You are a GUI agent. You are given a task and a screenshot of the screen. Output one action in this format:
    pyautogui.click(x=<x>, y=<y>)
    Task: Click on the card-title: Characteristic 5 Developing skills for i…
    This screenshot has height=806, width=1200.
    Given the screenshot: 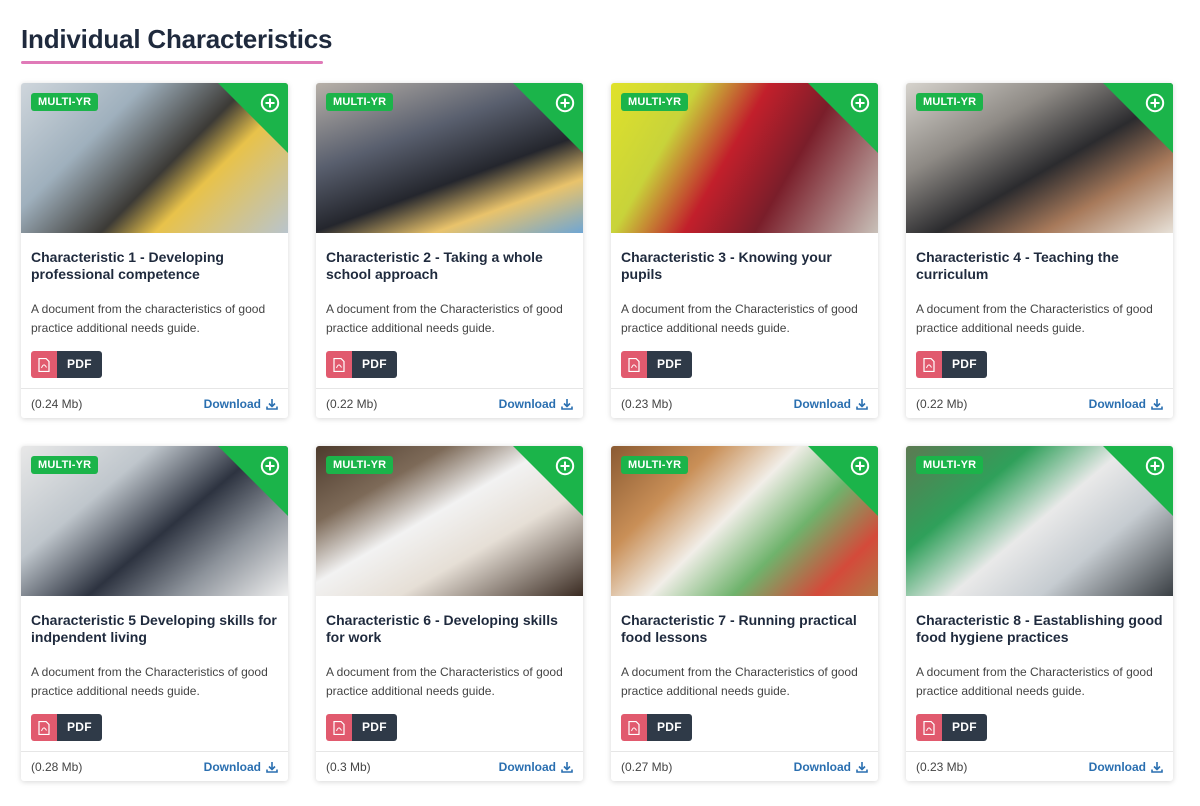 What is the action you would take?
    pyautogui.click(x=154, y=629)
    